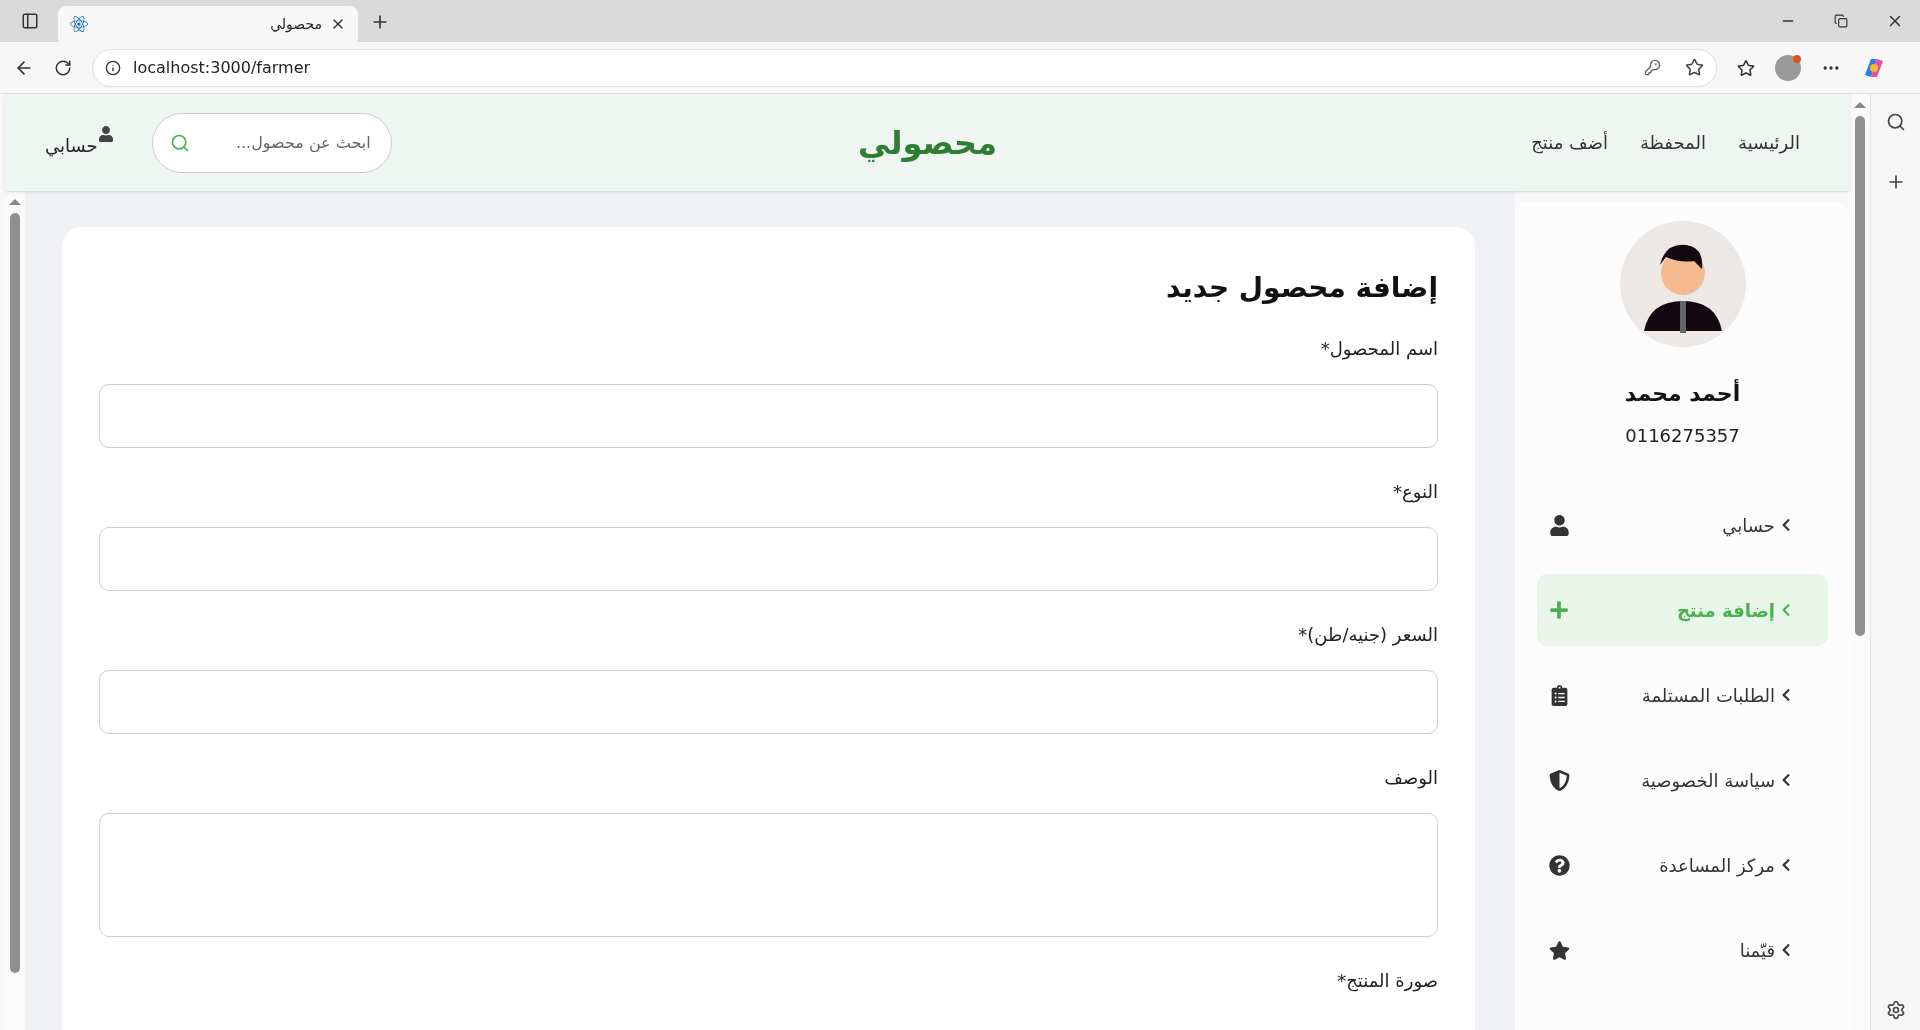 The width and height of the screenshot is (1920, 1030). Describe the element at coordinates (1559, 950) in the screenshot. I see `star-icon` at that location.